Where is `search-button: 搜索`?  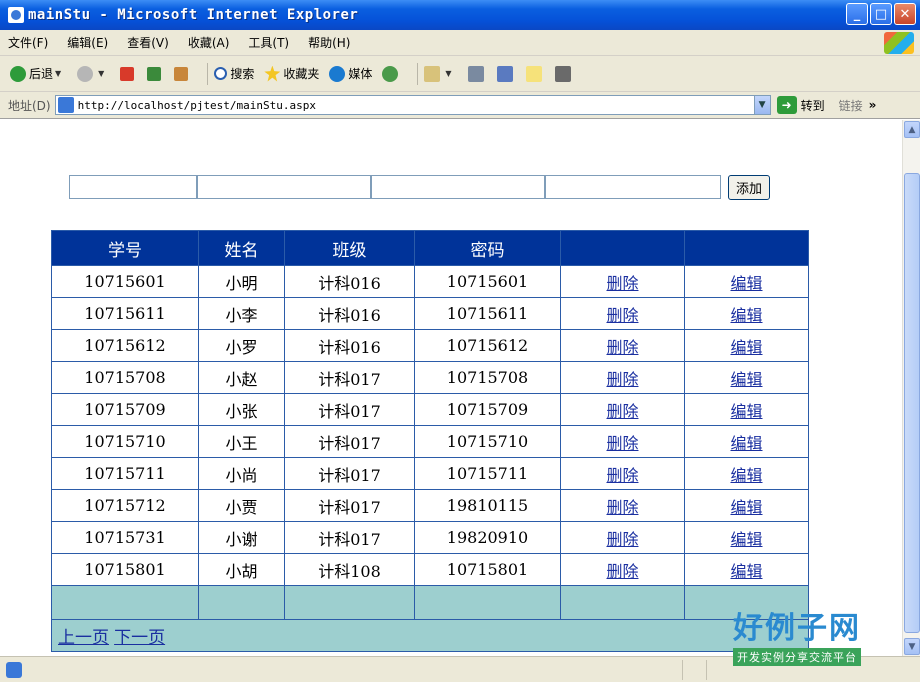
search-button: 搜索 is located at coordinates (234, 73).